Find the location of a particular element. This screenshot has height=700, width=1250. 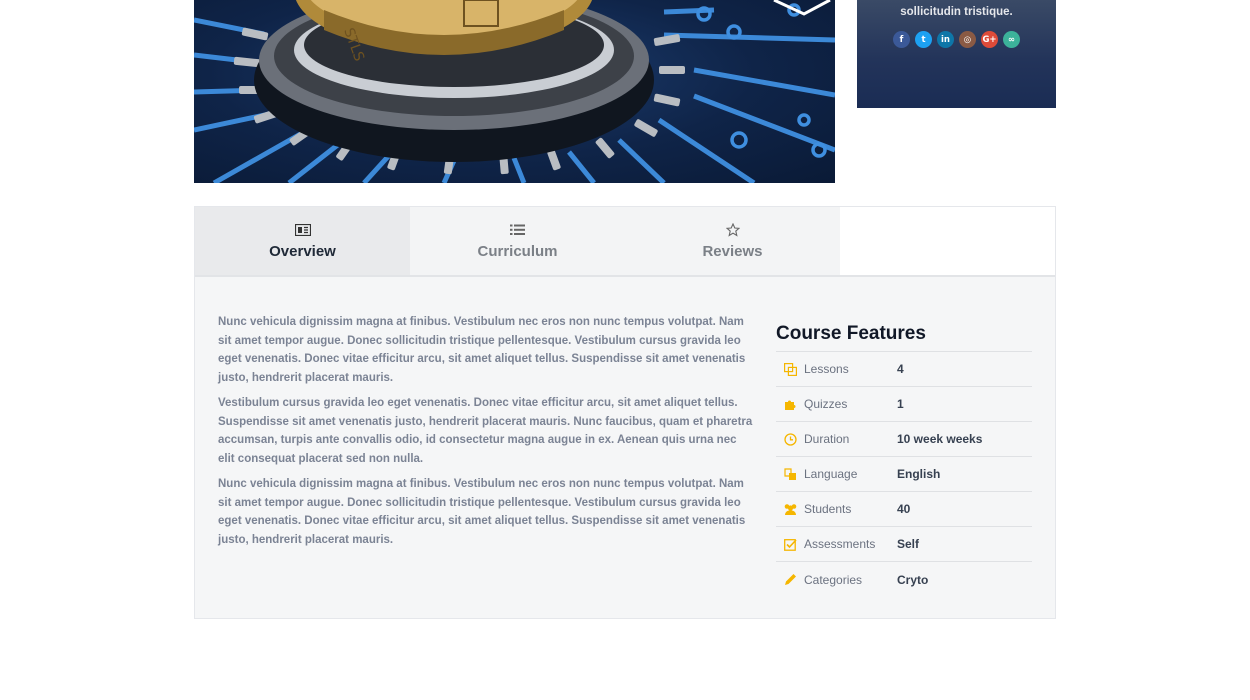

feature-value: 4 is located at coordinates (900, 369).